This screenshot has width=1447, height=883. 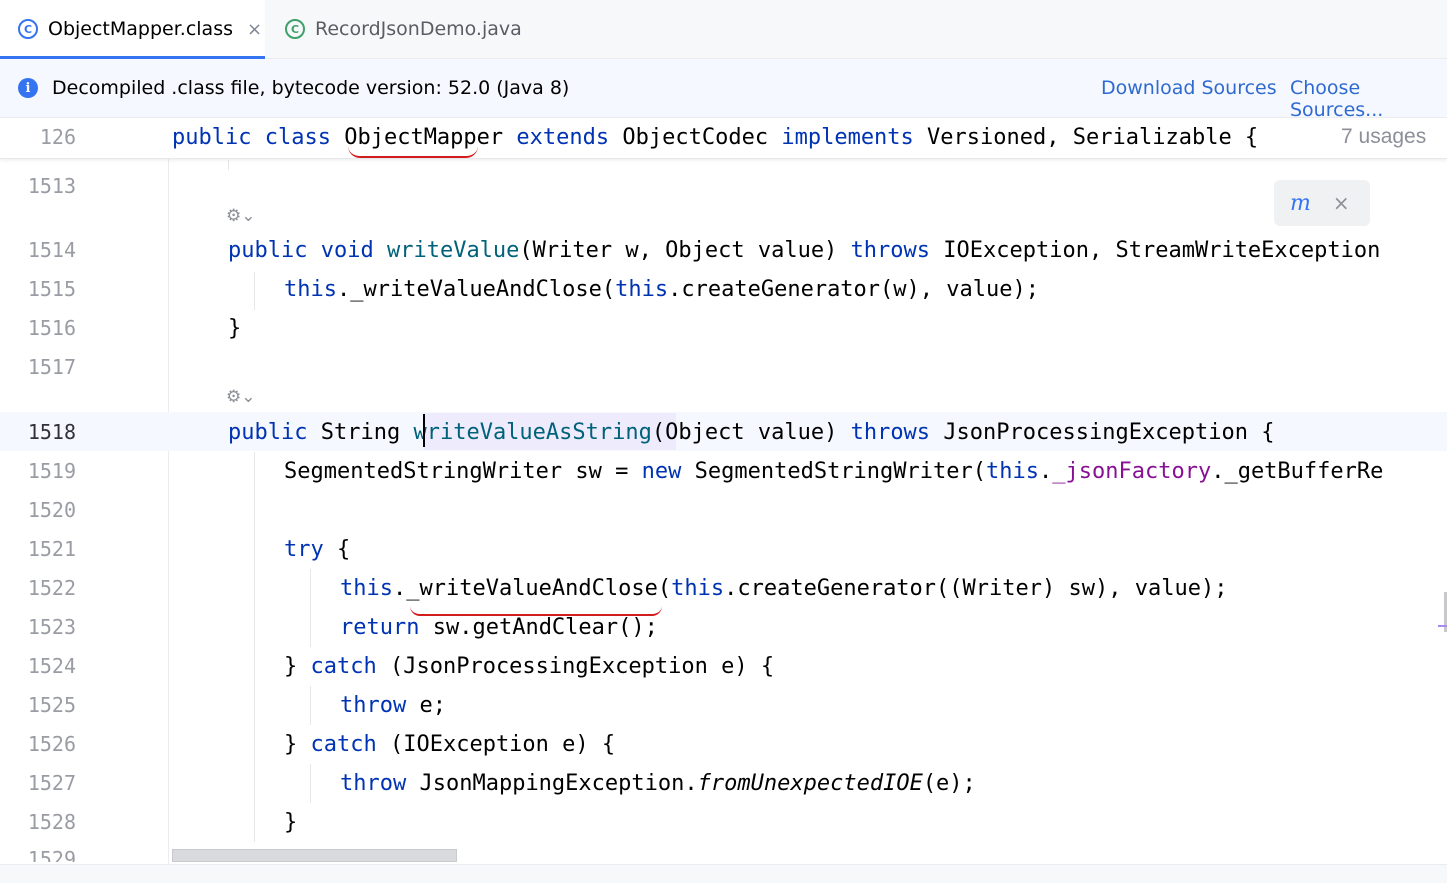 I want to click on download-sources-link: Download Sources, so click(x=1189, y=88).